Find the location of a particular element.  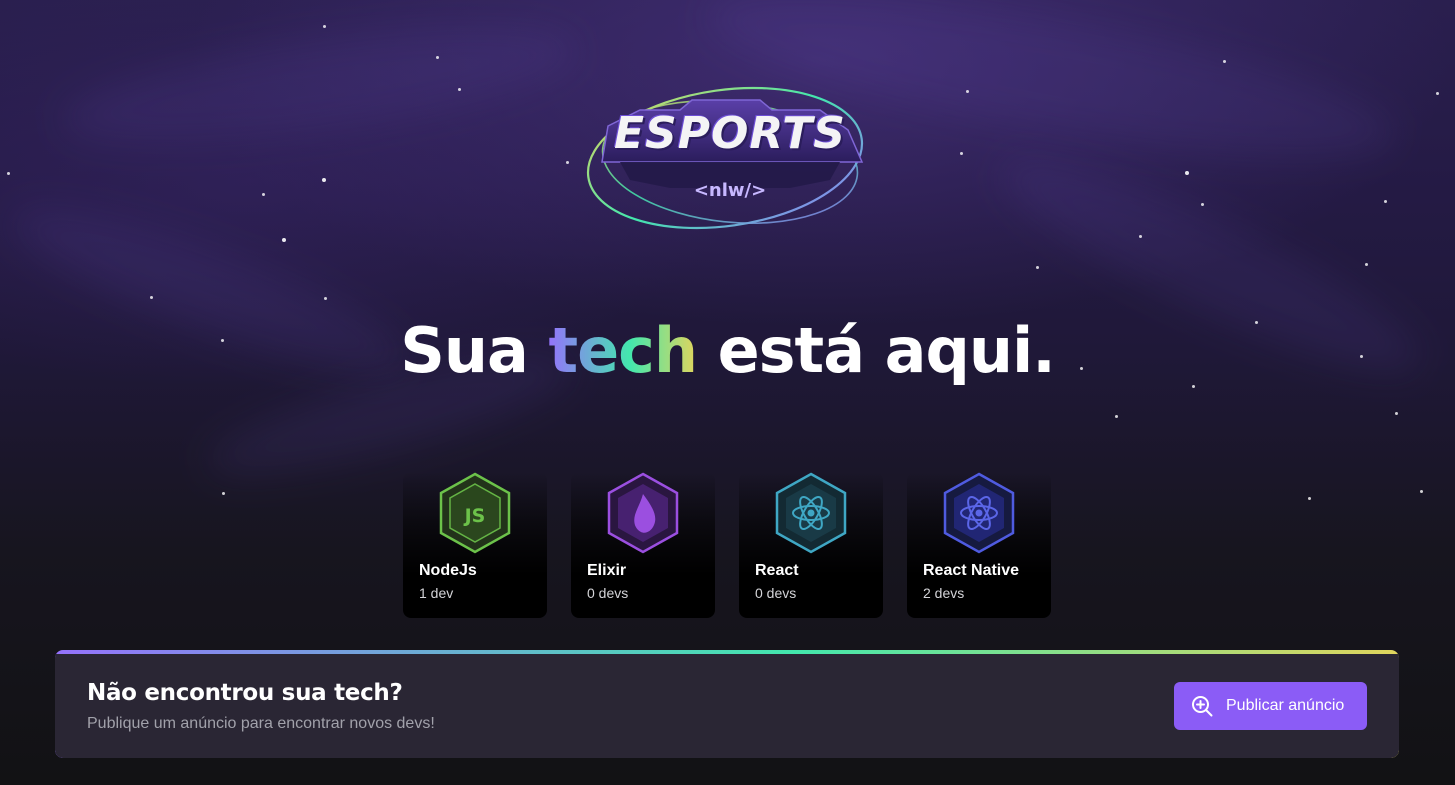

publish-ad-button-label: Publicar anúncio is located at coordinates (1285, 705).